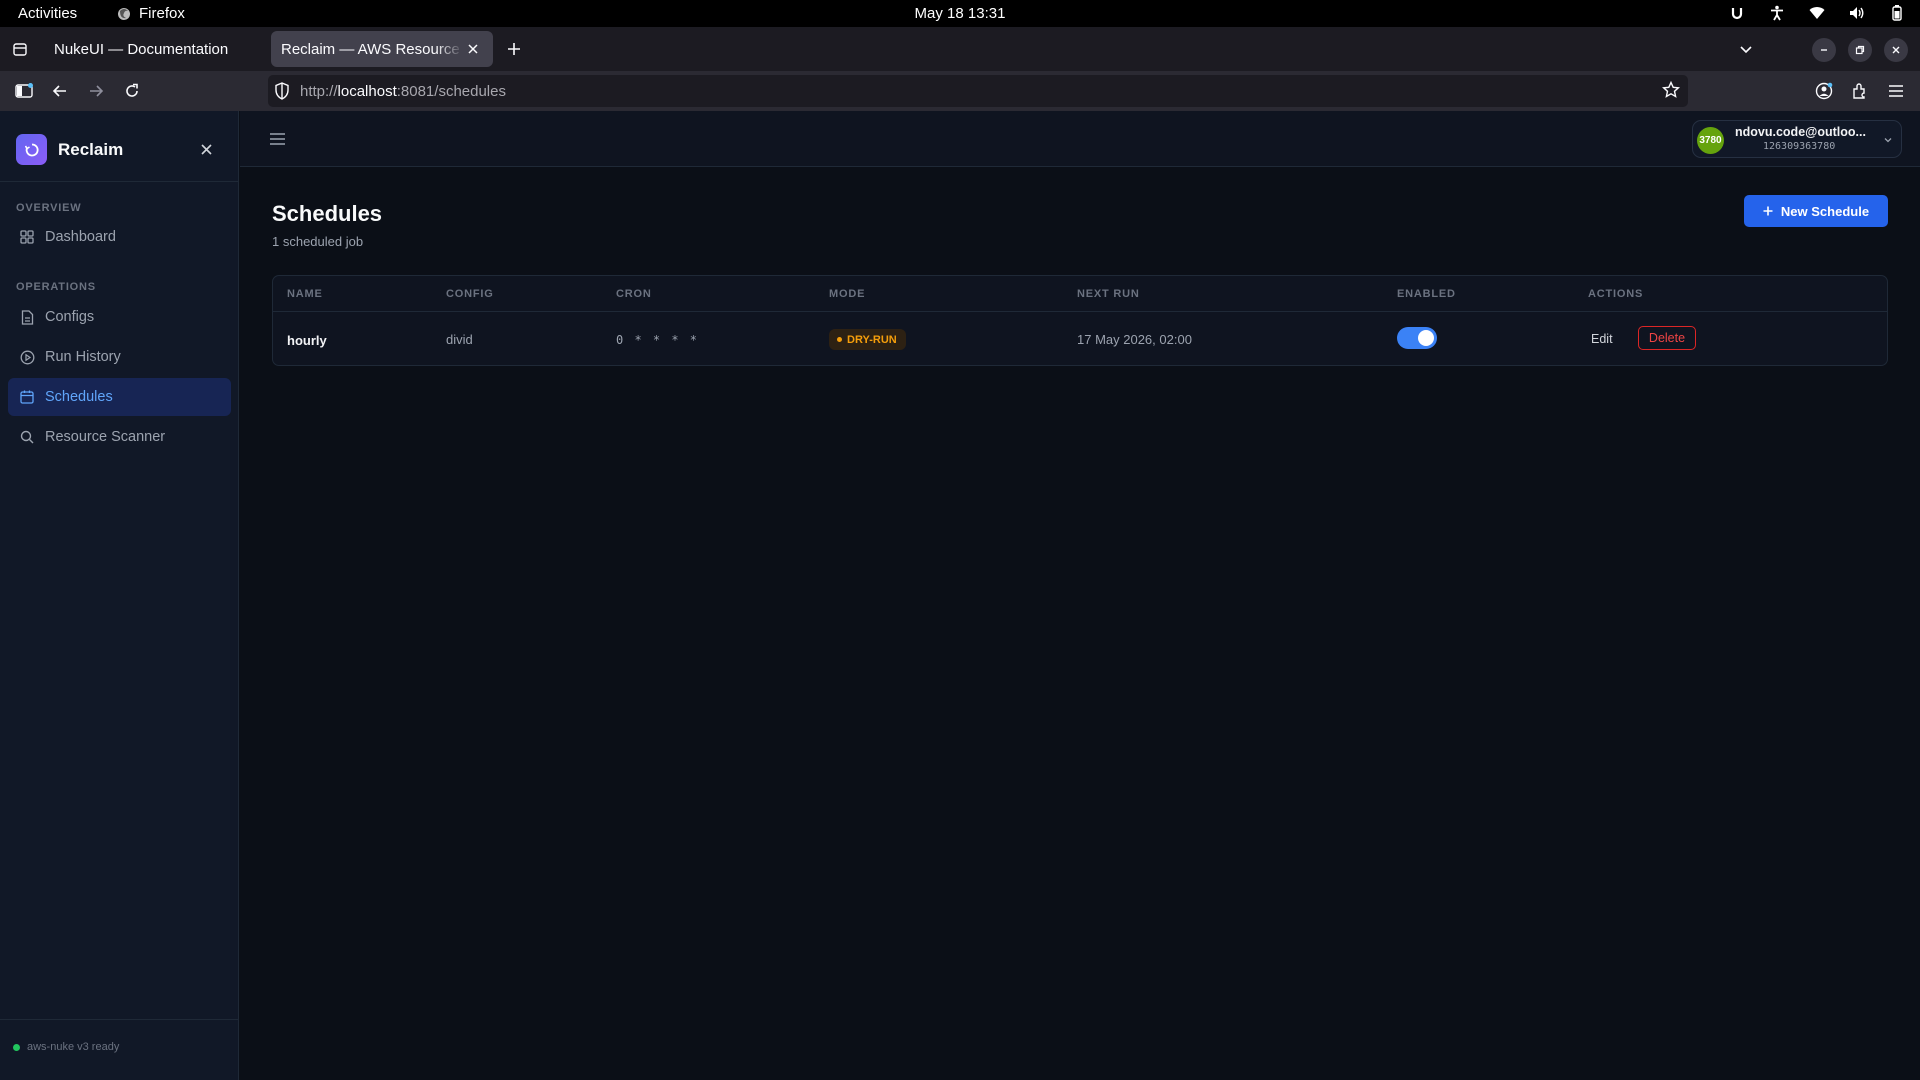  What do you see at coordinates (124, 14) in the screenshot?
I see `firefox-icon` at bounding box center [124, 14].